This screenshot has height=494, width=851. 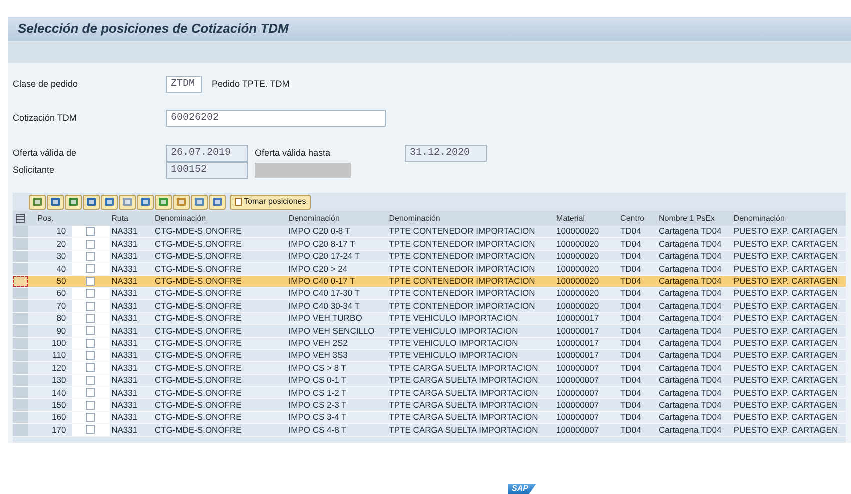 I want to click on input-field: 100152, so click(x=207, y=170).